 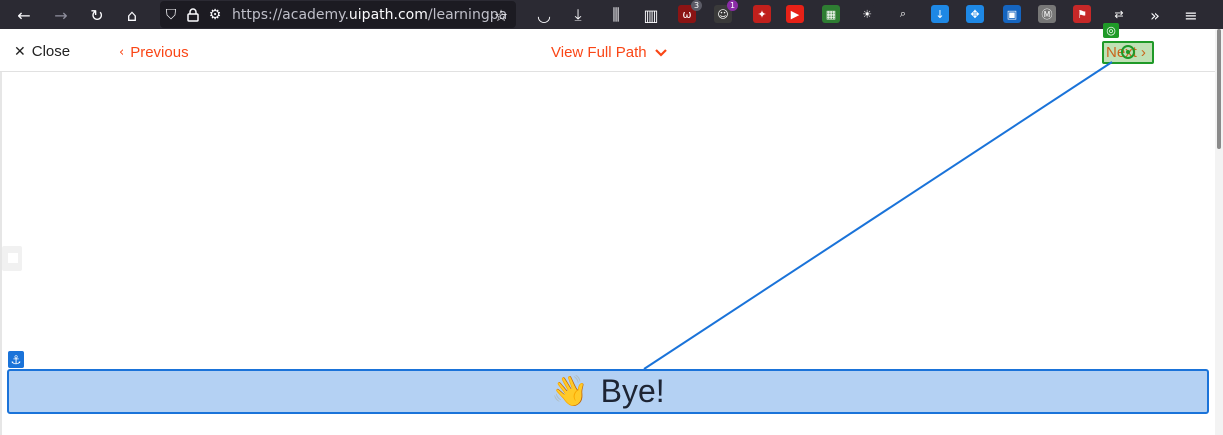 I want to click on side-panel-handle, so click(x=12, y=258).